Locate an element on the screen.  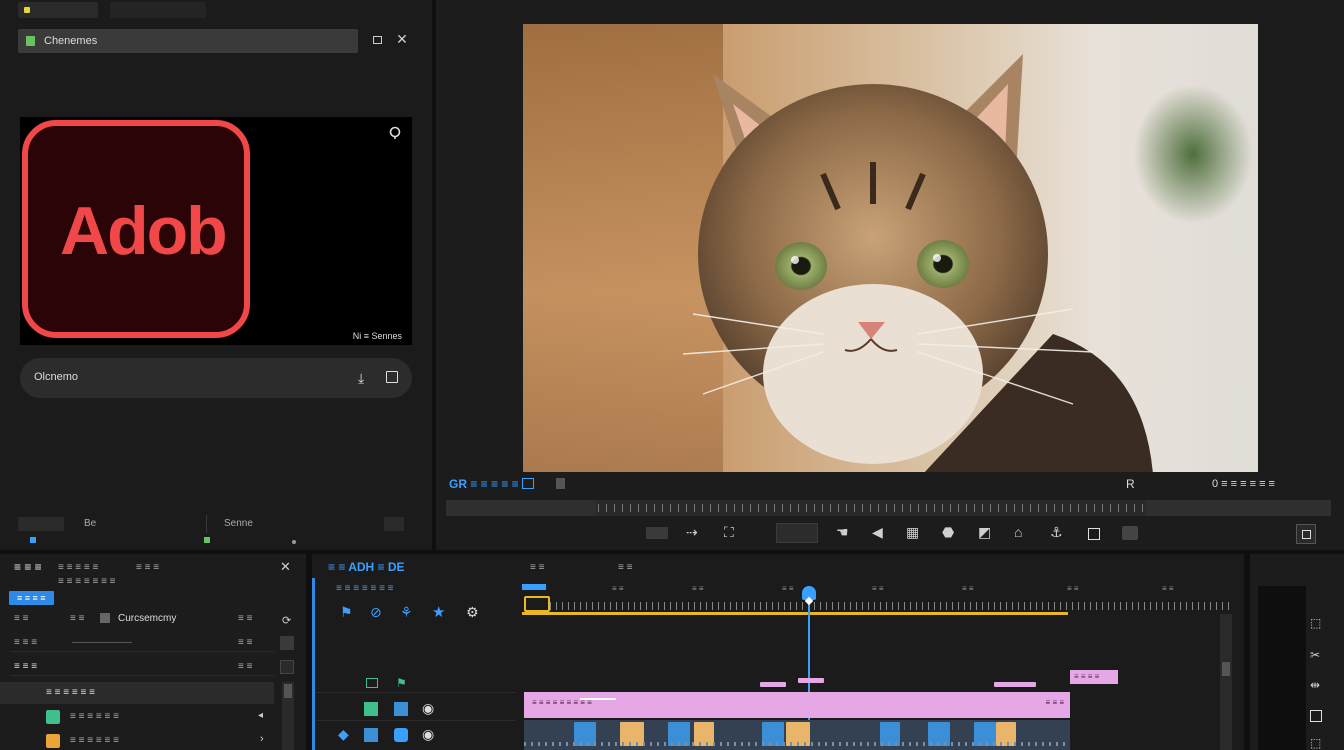
row-2-toggle-icon is located at coordinates (287, 667).